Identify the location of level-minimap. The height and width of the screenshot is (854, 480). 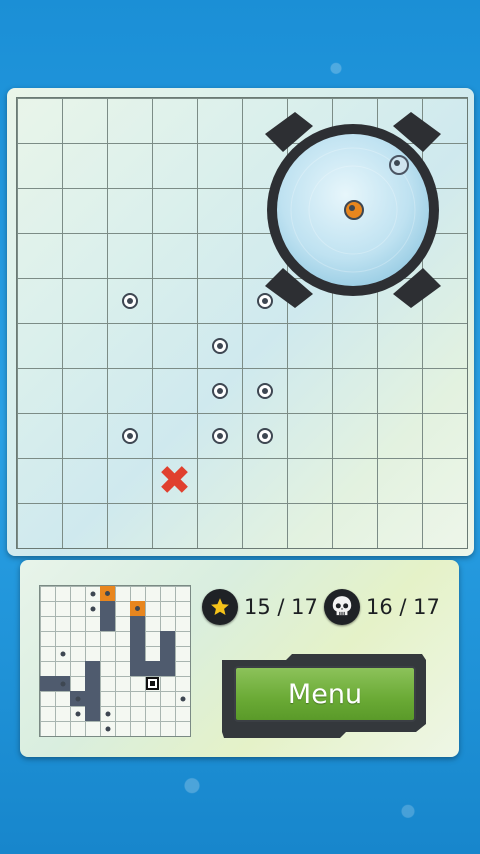
(115, 661).